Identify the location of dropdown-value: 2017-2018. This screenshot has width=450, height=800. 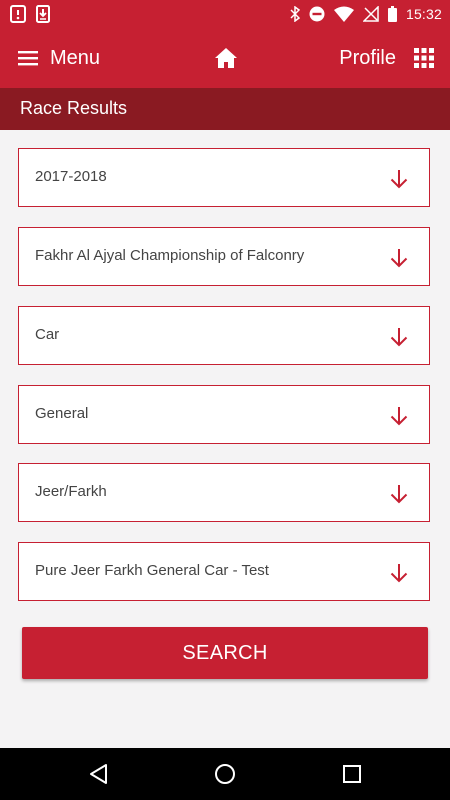
(71, 176).